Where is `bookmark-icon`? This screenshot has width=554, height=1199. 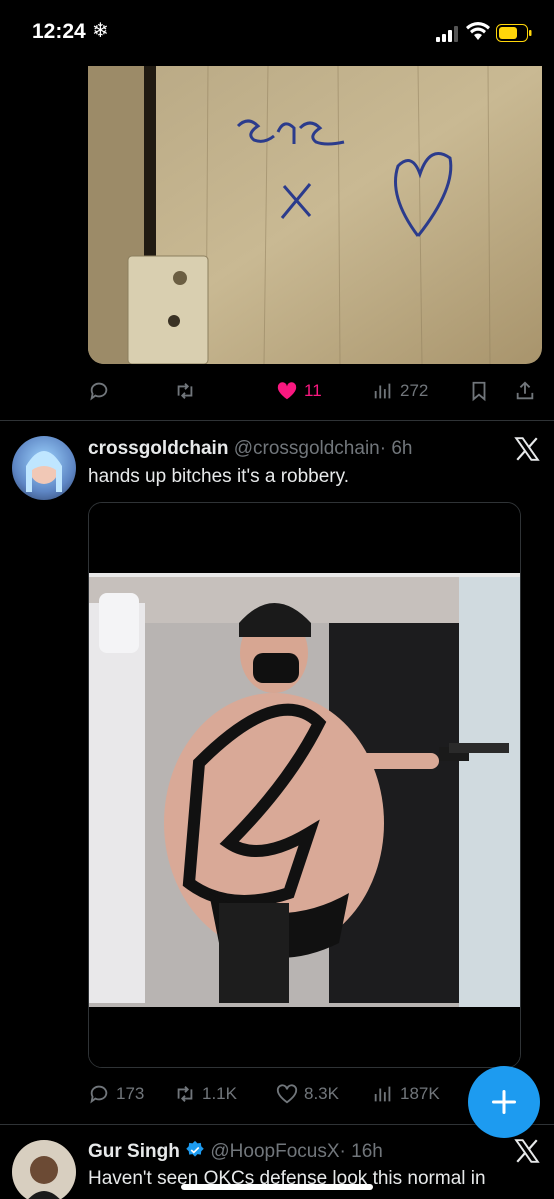 bookmark-icon is located at coordinates (479, 391).